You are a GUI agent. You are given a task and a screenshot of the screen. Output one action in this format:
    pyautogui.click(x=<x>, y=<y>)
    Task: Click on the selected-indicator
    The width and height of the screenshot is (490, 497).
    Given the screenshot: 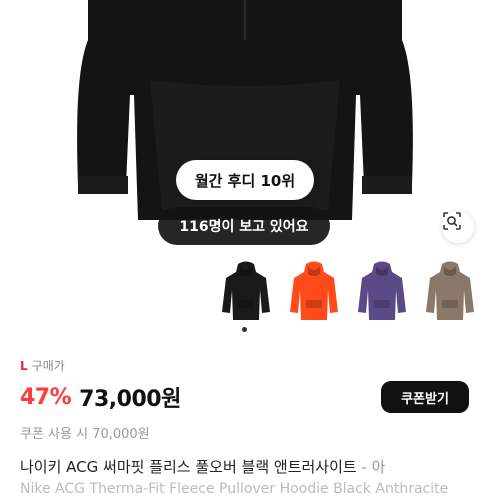 What is the action you would take?
    pyautogui.click(x=244, y=329)
    